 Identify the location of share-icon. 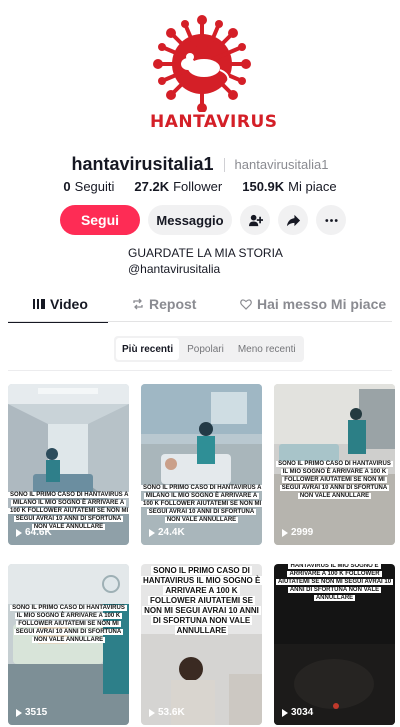
(293, 220).